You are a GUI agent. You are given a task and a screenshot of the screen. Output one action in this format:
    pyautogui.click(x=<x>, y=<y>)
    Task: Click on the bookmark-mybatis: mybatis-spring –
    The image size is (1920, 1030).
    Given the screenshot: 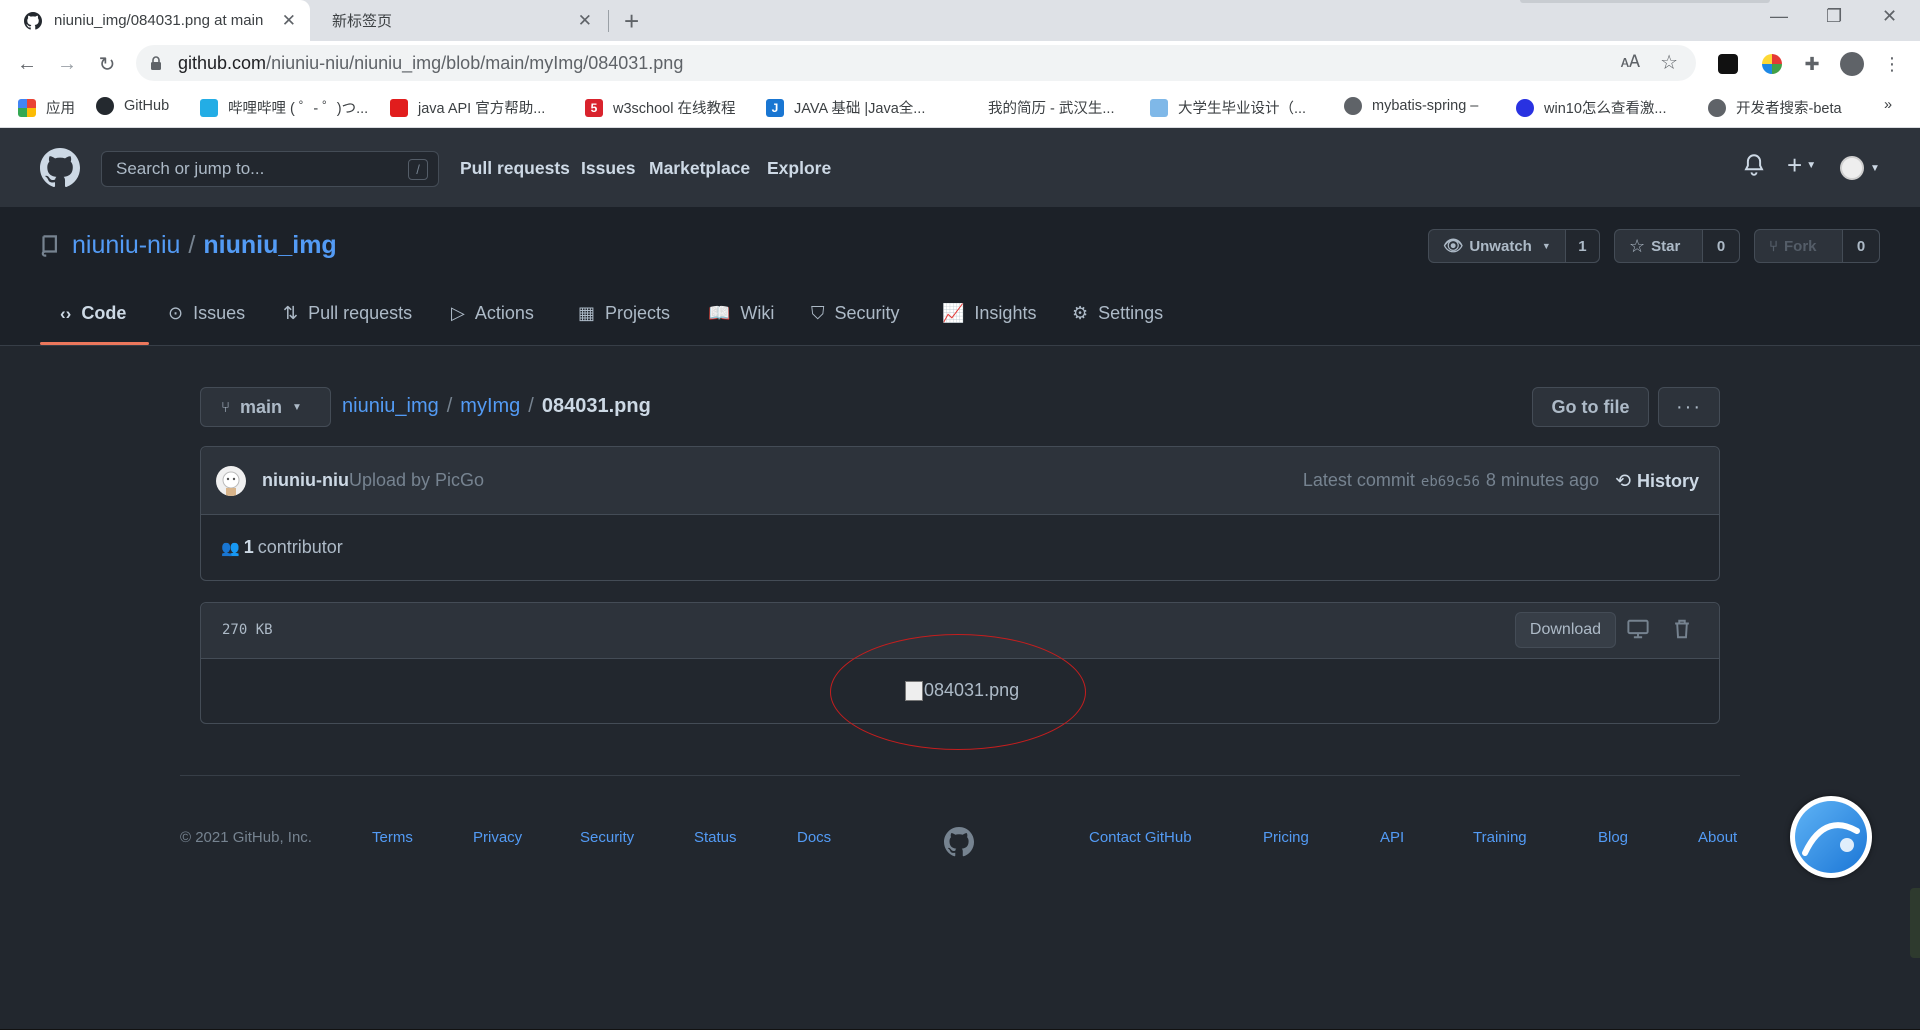 What is the action you would take?
    pyautogui.click(x=1411, y=106)
    